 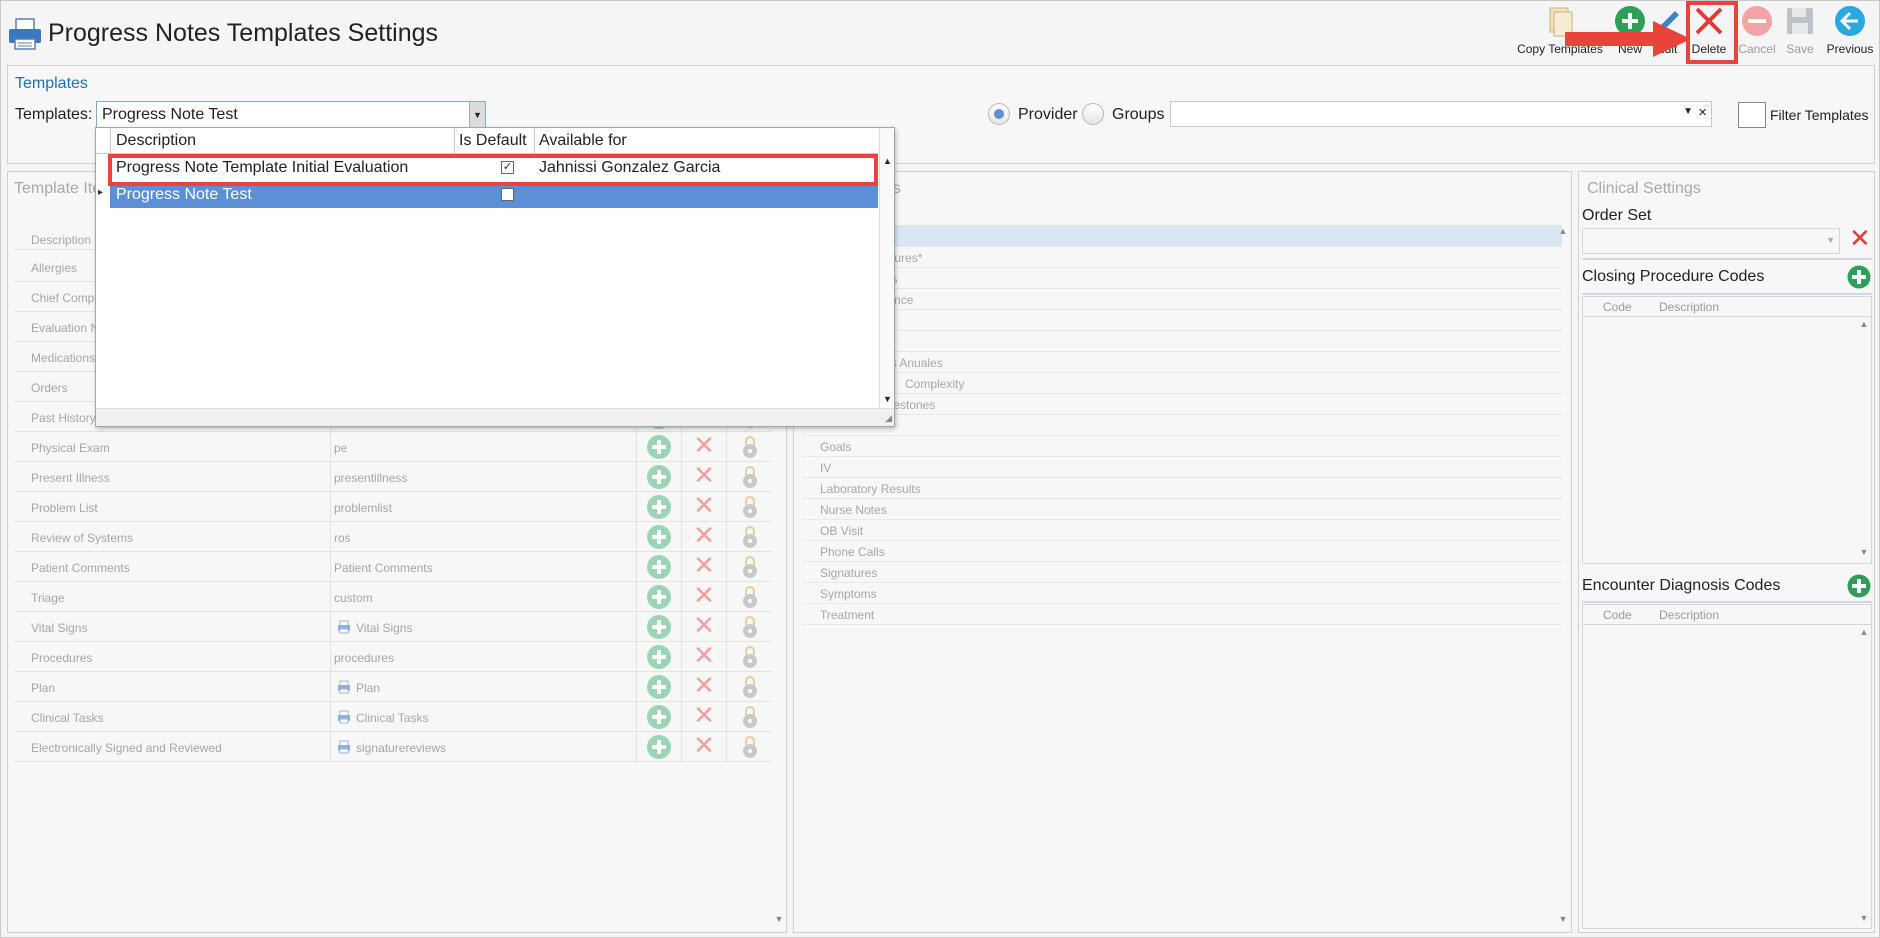 What do you see at coordinates (1182, 236) in the screenshot?
I see `list-item: tes` at bounding box center [1182, 236].